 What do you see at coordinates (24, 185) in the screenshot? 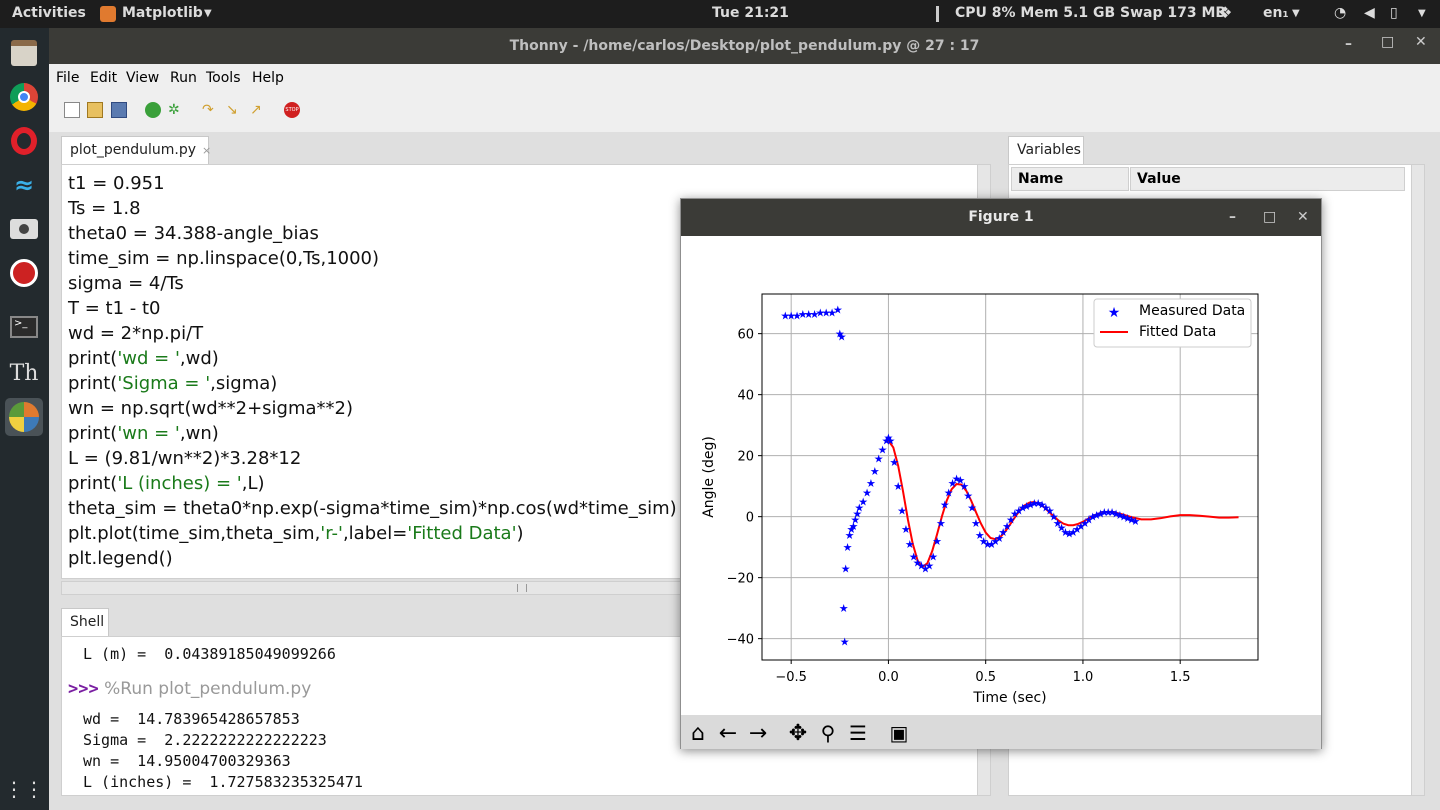
I see `dolphin-icon: ≈` at bounding box center [24, 185].